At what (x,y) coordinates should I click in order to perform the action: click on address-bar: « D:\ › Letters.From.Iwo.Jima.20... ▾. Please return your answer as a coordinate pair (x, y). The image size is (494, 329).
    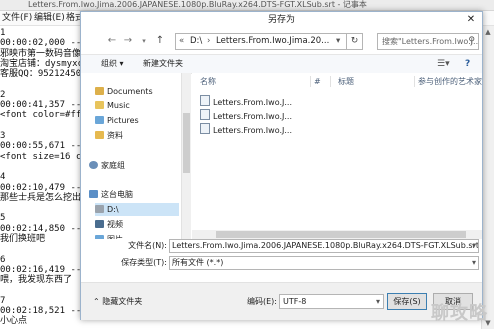
    Looking at the image, I should click on (261, 41).